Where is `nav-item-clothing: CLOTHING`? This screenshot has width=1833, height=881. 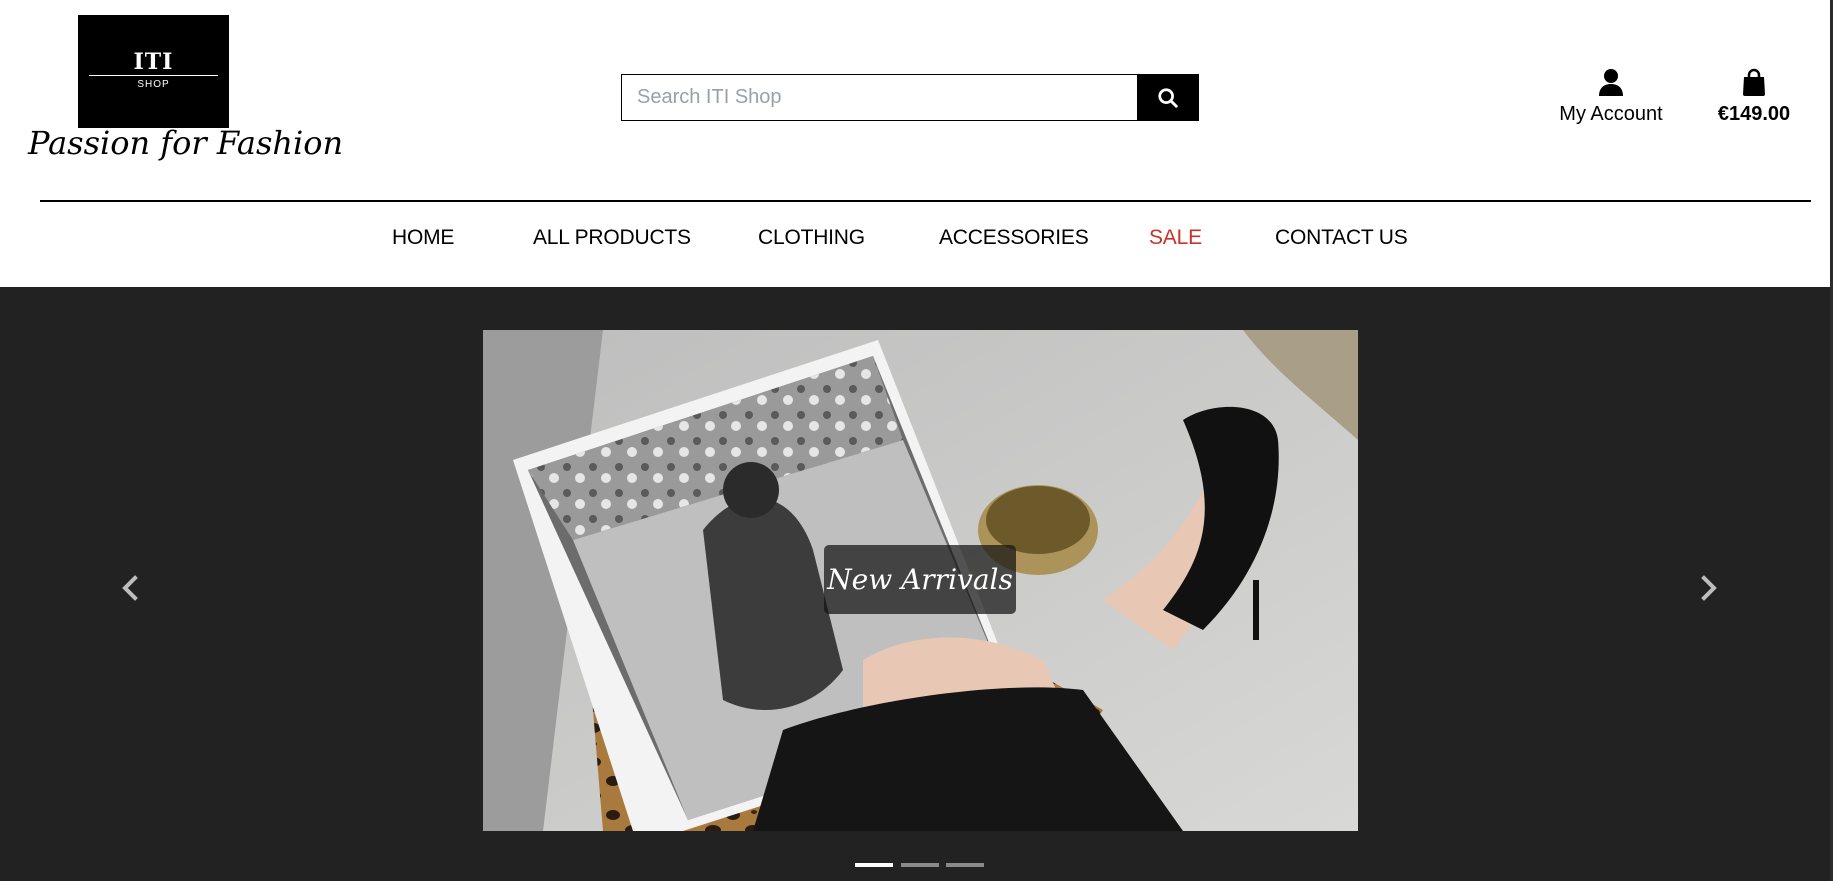
nav-item-clothing: CLOTHING is located at coordinates (811, 238).